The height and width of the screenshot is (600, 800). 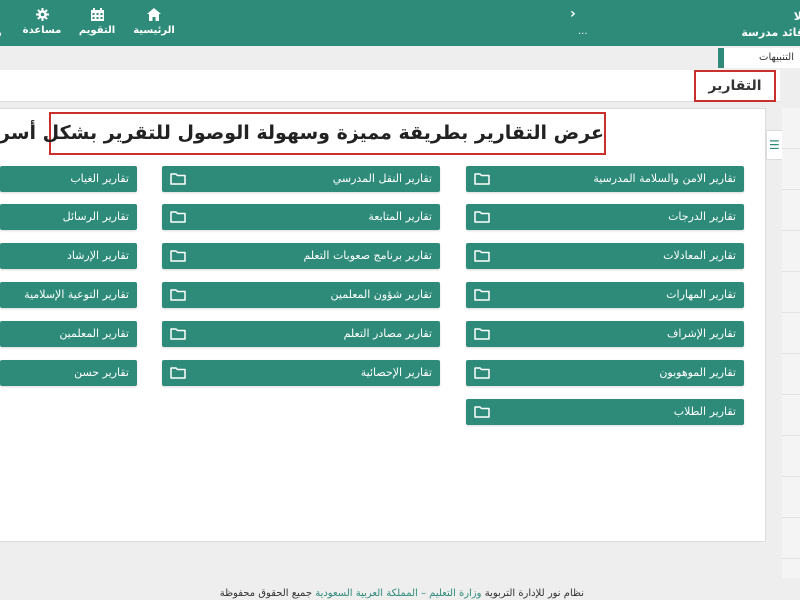 I want to click on calendar-icon, so click(x=97, y=14).